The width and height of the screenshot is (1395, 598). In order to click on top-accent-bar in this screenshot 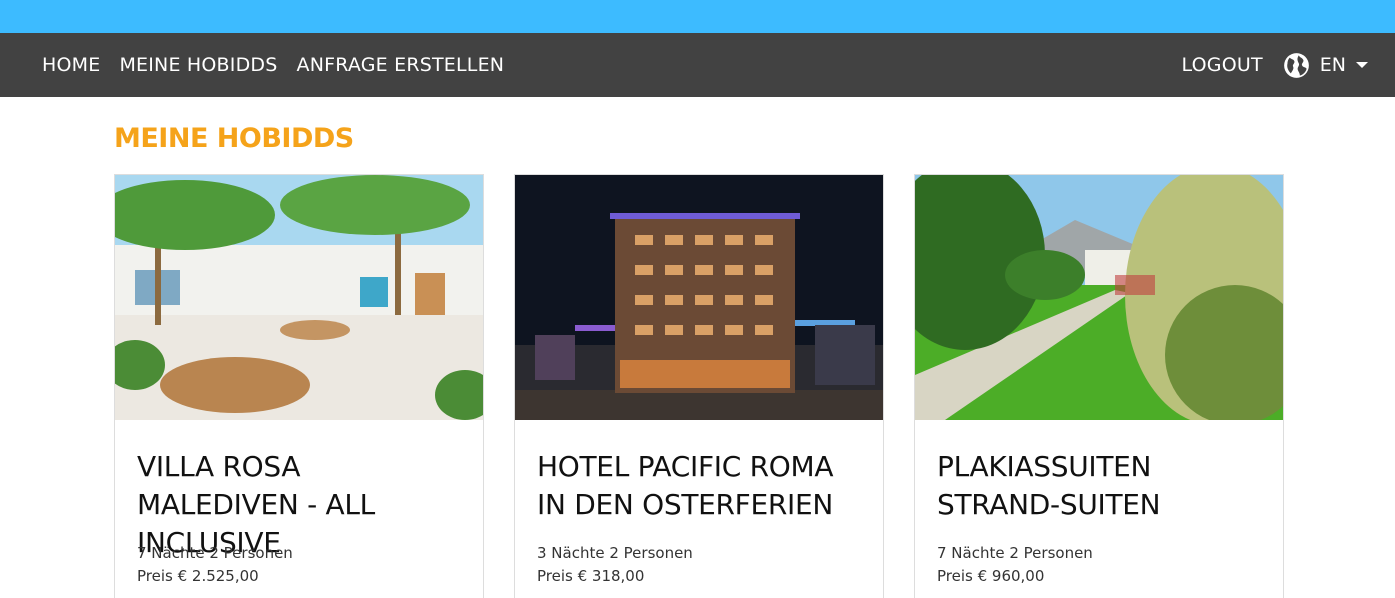, I will do `click(697, 16)`.